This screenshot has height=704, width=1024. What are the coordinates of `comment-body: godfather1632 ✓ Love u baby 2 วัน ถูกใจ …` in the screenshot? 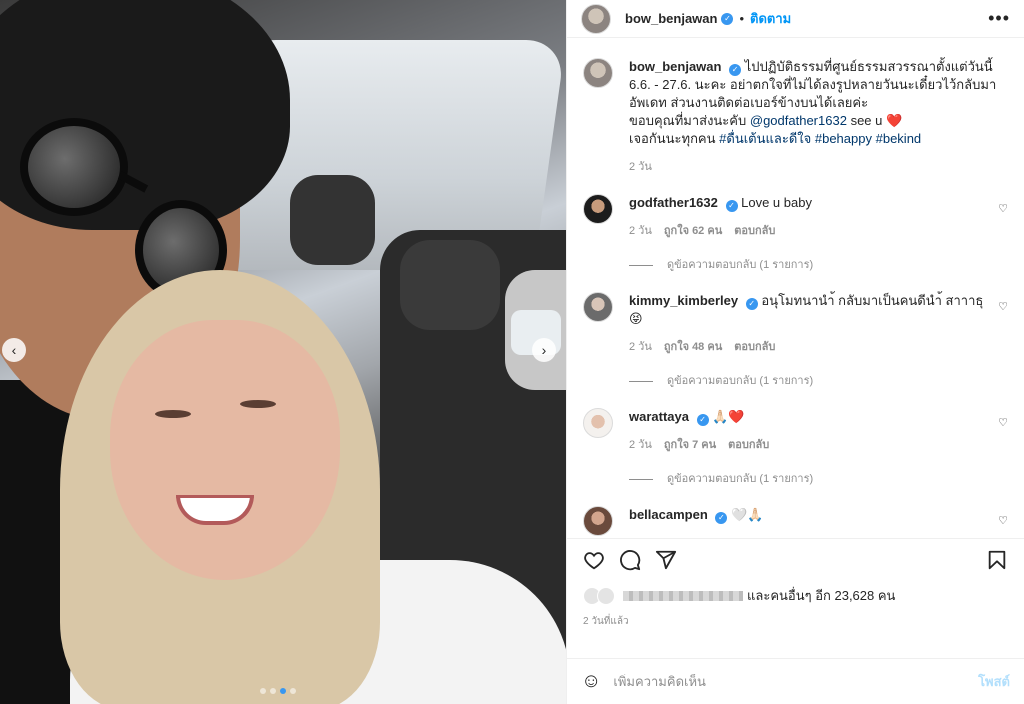 It's located at (818, 234).